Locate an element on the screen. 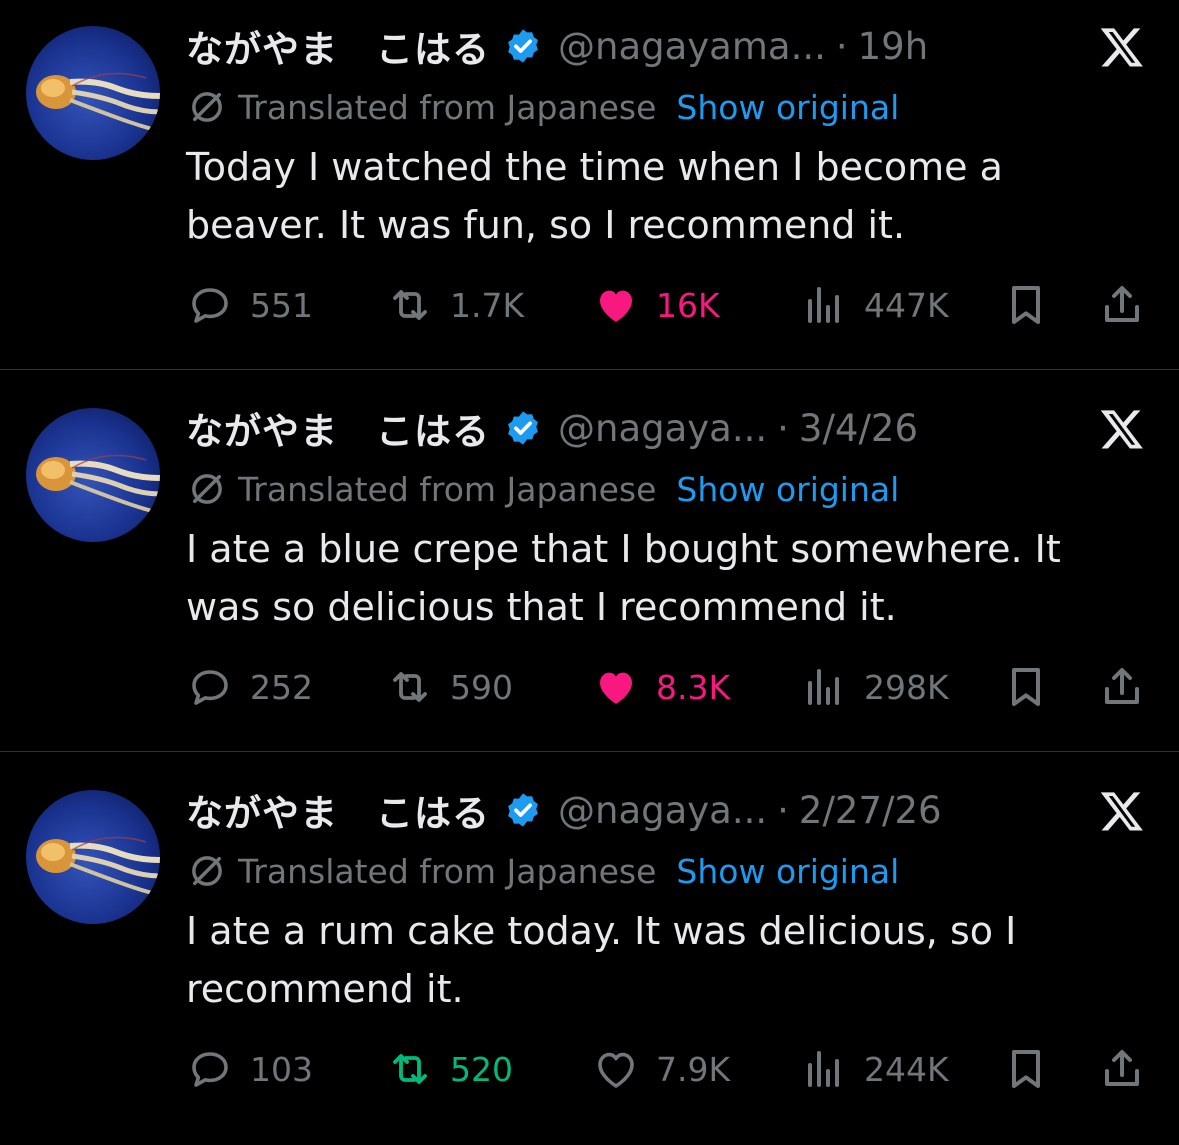  like-button: 16K is located at coordinates (656, 305).